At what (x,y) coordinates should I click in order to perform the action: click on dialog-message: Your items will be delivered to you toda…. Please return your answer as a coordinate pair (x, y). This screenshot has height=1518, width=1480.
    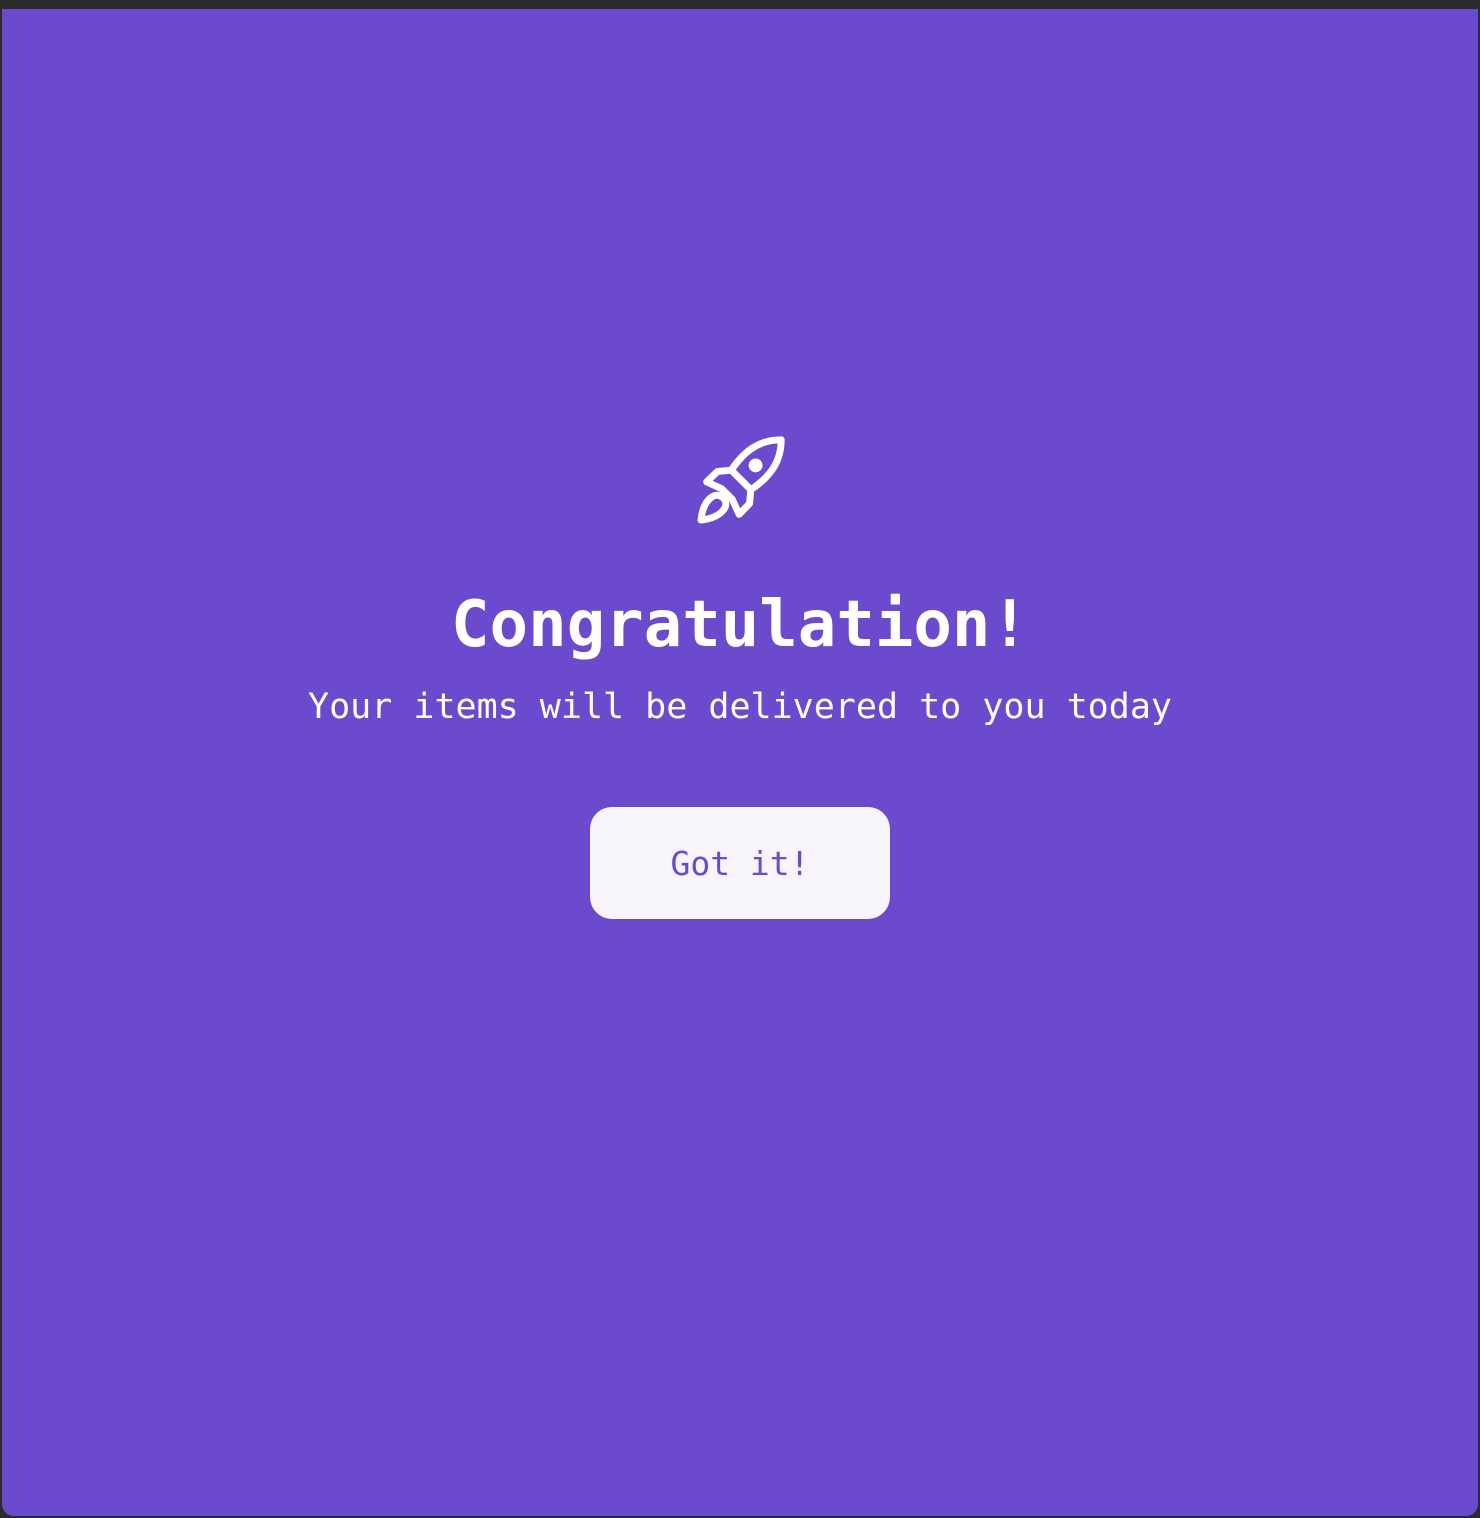
    Looking at the image, I should click on (740, 707).